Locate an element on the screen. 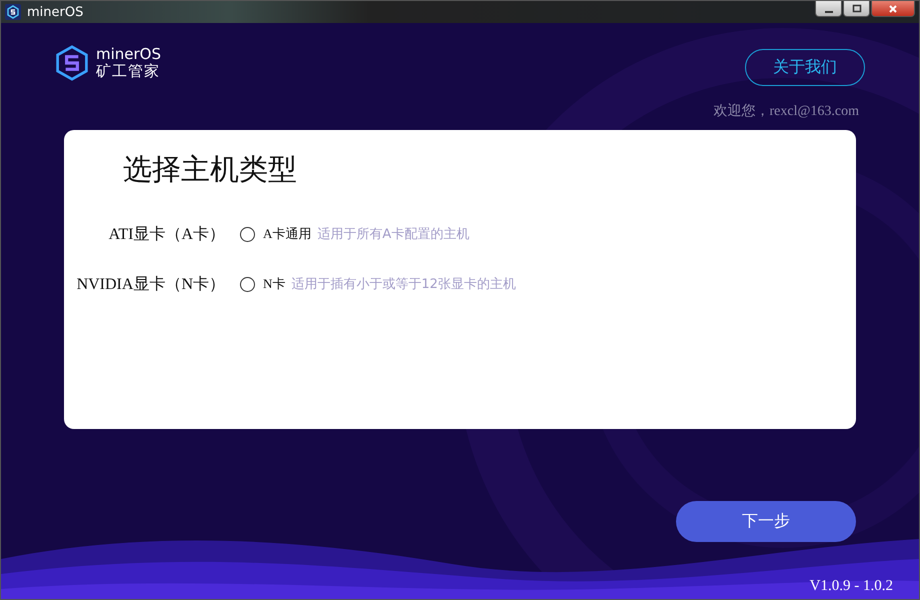 The height and width of the screenshot is (600, 920). option-description: 适用于插有小于或等于12张显卡的主机 is located at coordinates (403, 284).